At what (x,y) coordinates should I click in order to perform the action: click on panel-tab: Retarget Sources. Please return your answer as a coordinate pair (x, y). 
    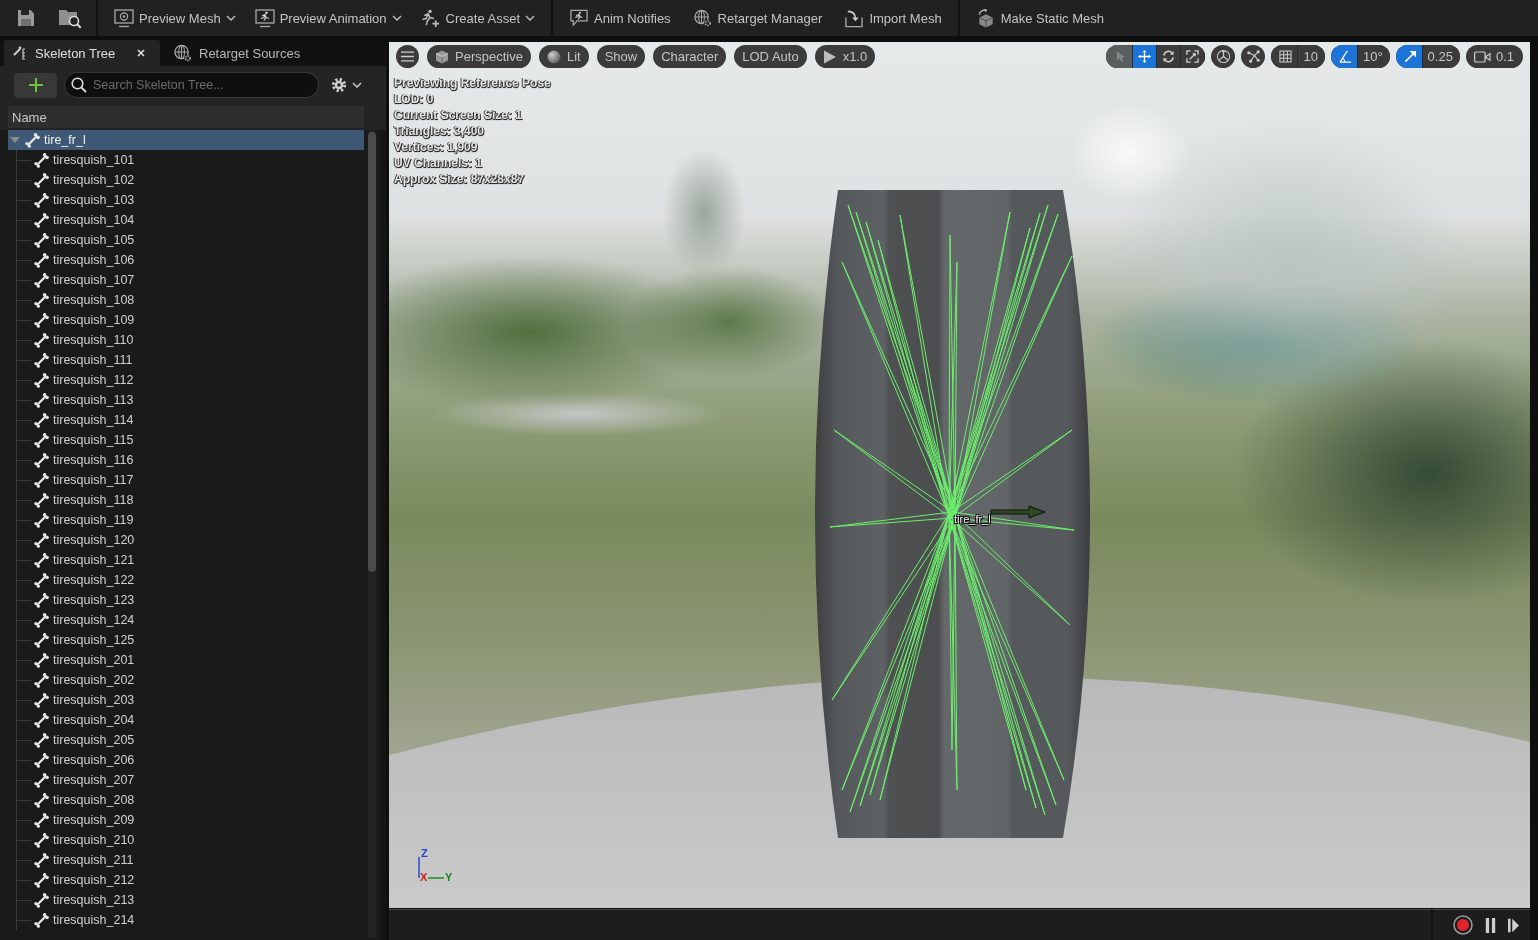
    Looking at the image, I should click on (236, 53).